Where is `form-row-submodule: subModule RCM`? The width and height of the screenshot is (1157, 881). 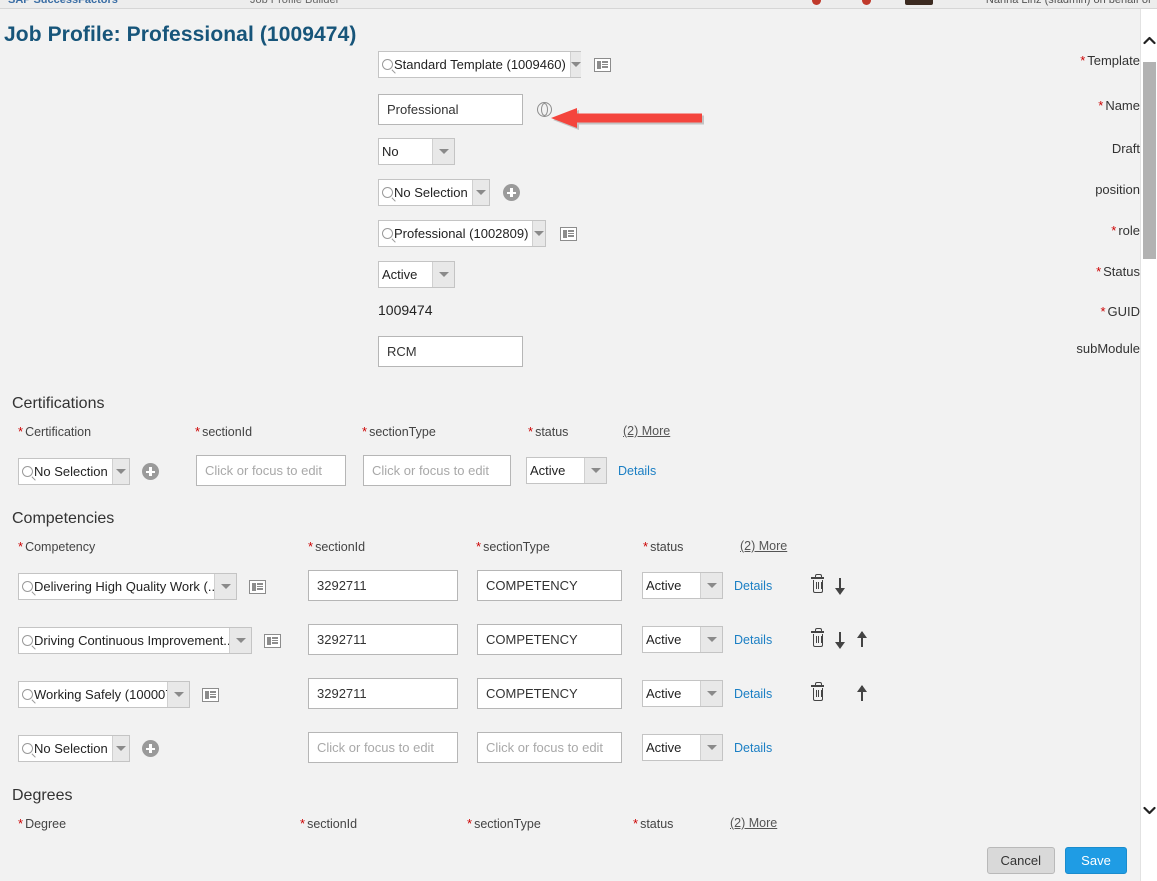 form-row-submodule: subModule RCM is located at coordinates (570, 355).